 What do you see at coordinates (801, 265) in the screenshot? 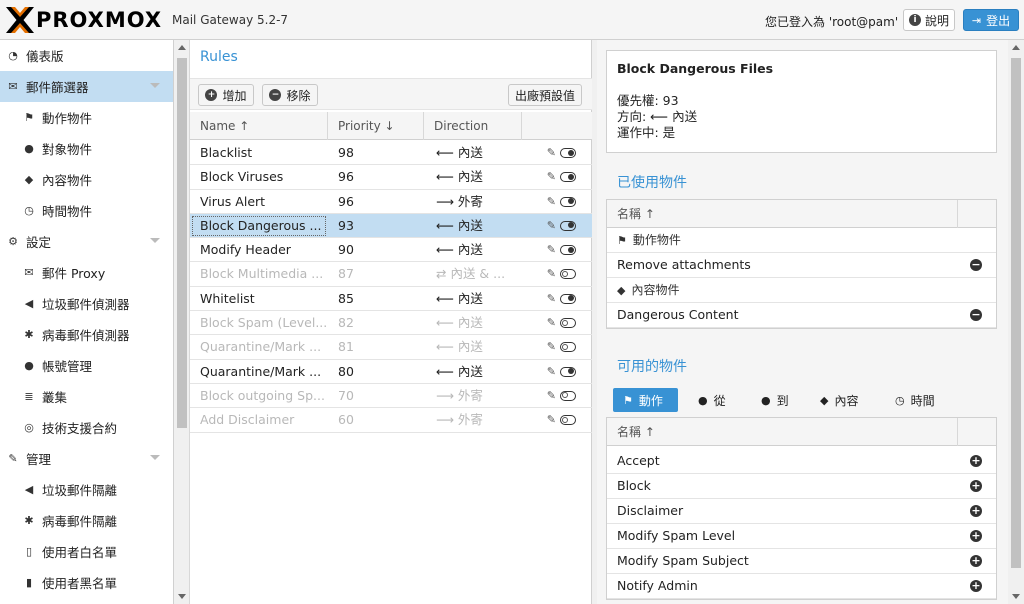
I see `used-object-row: Remove attachments −` at bounding box center [801, 265].